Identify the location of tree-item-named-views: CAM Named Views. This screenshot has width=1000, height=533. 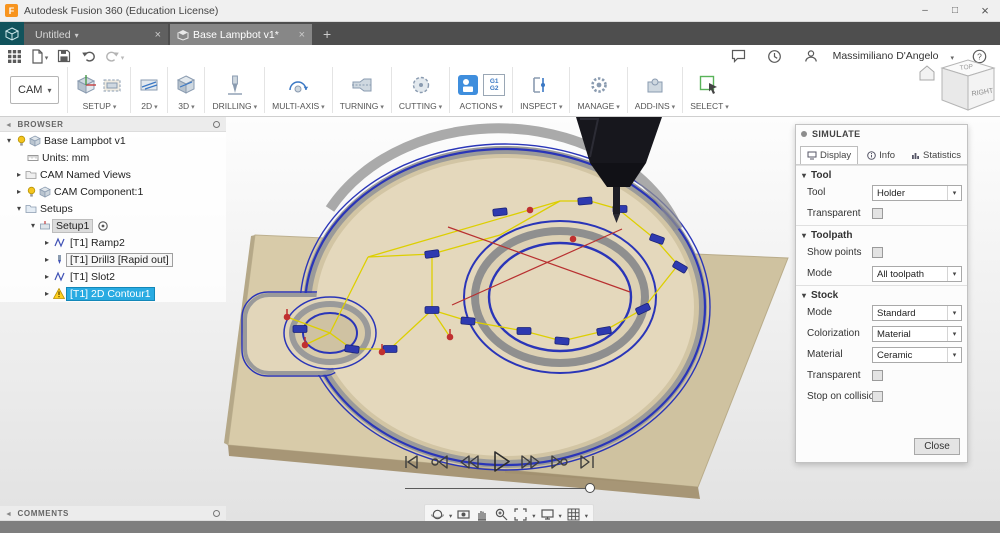
(113, 174).